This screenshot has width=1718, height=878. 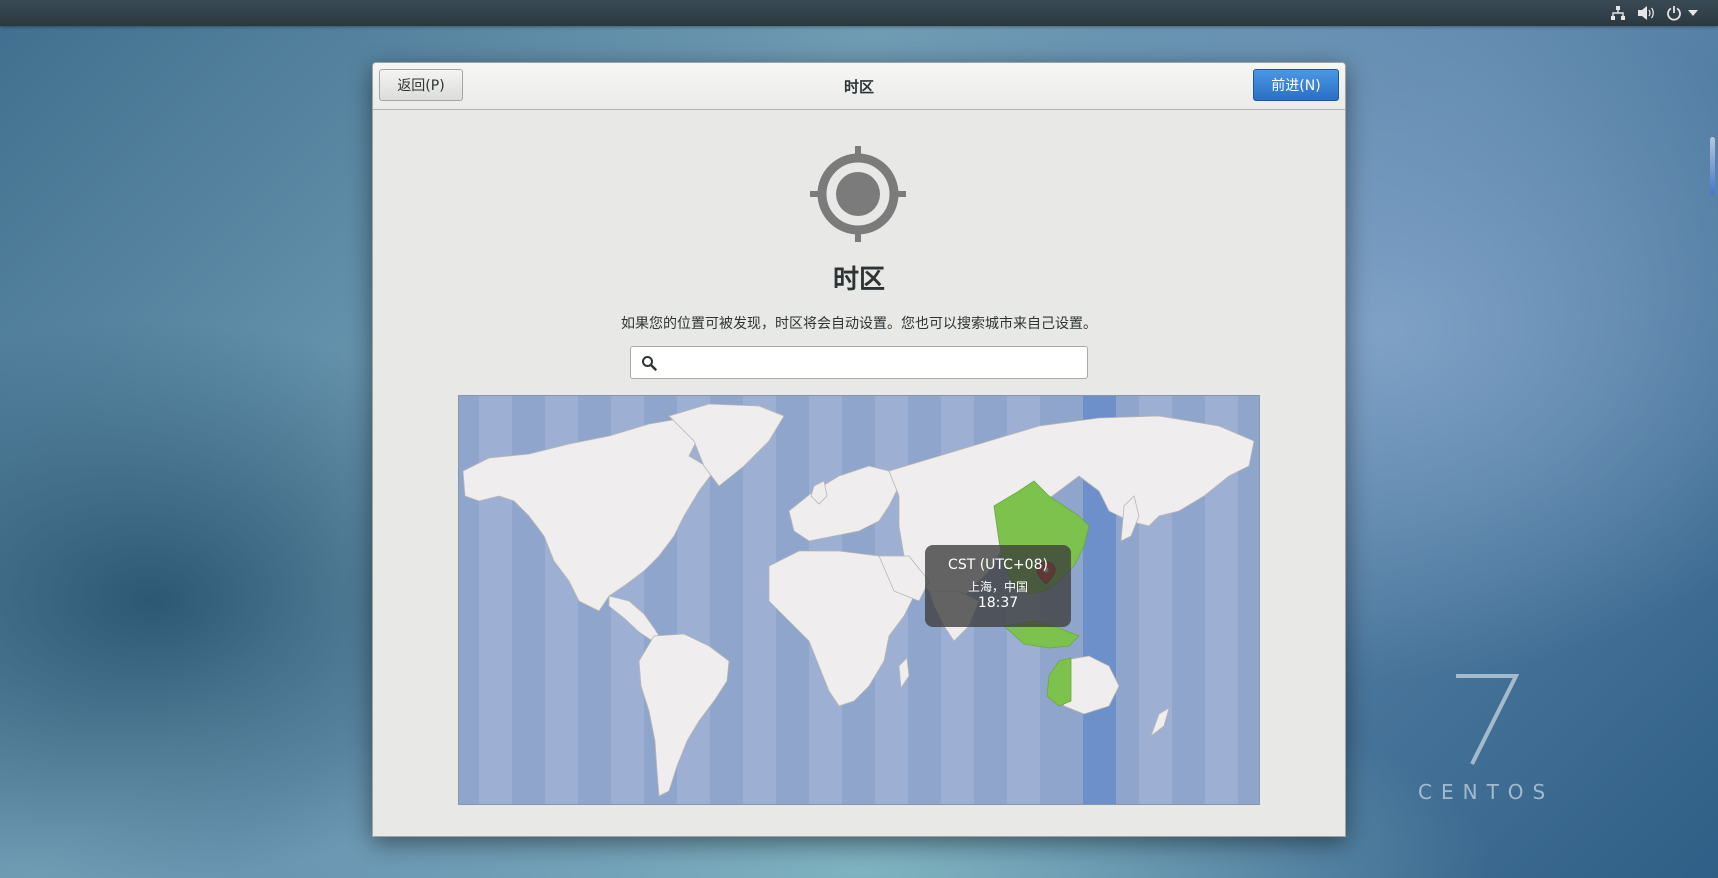 I want to click on page-title: 时区, so click(x=858, y=280).